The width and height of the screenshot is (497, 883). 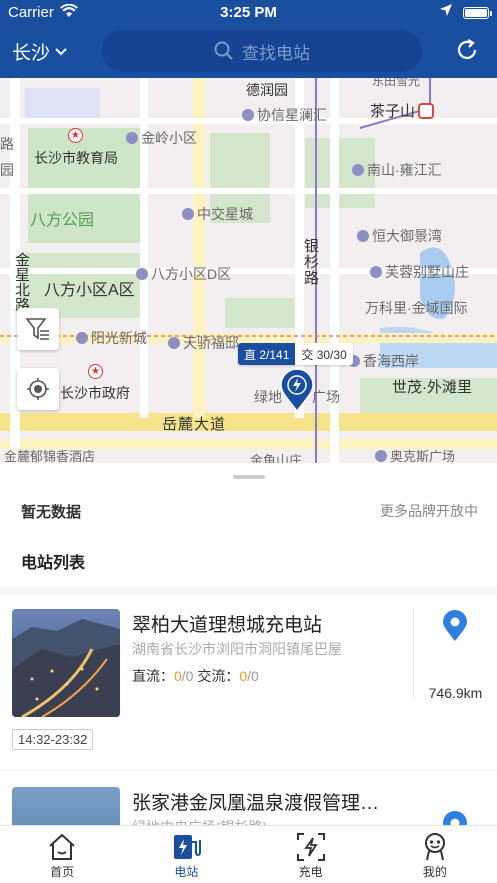 What do you see at coordinates (419, 272) in the screenshot?
I see `poi-label: 芙蓉别墅山庄` at bounding box center [419, 272].